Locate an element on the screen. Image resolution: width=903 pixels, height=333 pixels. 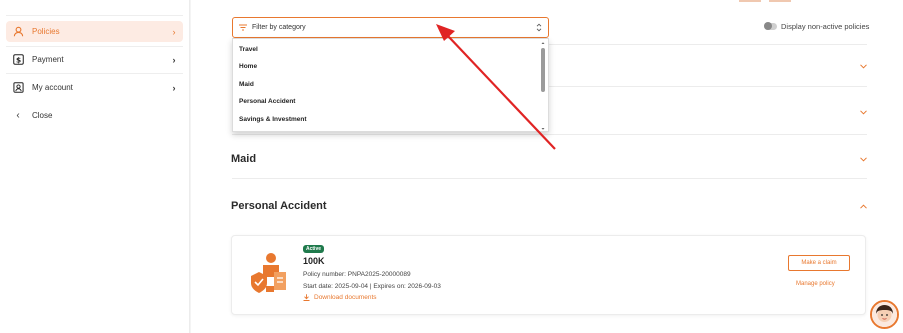
sidebar-item-label: Policies is located at coordinates (46, 31).